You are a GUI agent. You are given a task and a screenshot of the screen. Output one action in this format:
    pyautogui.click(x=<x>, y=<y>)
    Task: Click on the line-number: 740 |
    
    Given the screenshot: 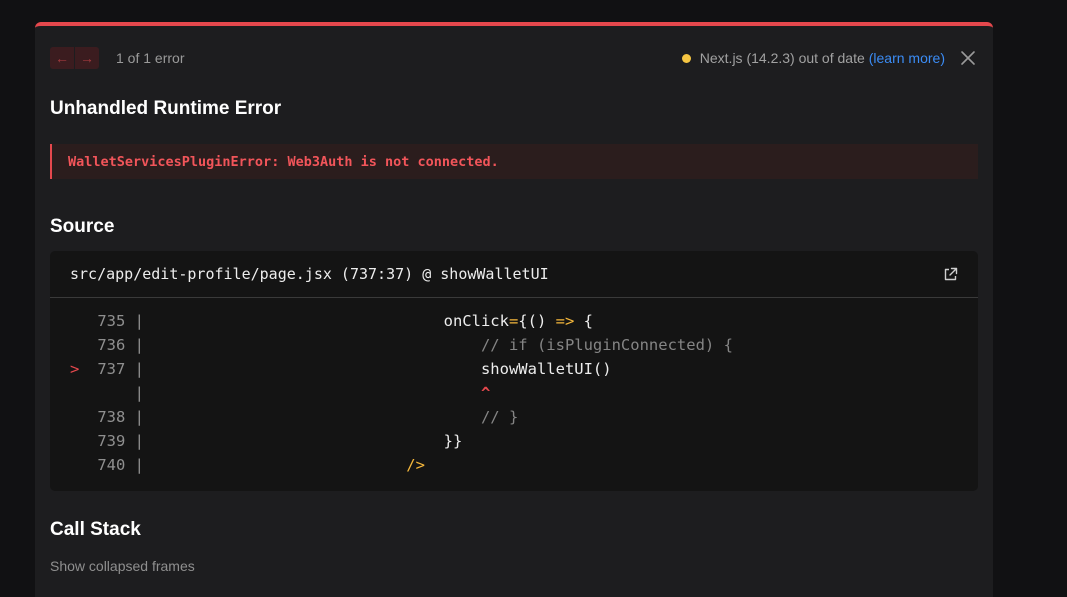 What is the action you would take?
    pyautogui.click(x=116, y=465)
    